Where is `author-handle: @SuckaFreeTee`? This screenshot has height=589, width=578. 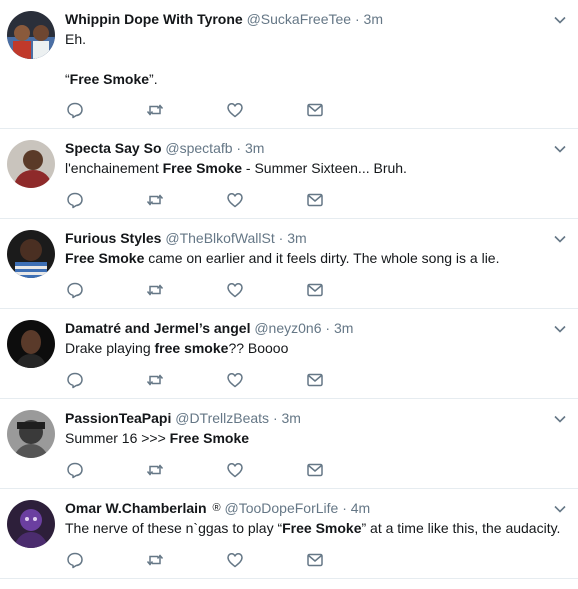
author-handle: @SuckaFreeTee is located at coordinates (299, 19).